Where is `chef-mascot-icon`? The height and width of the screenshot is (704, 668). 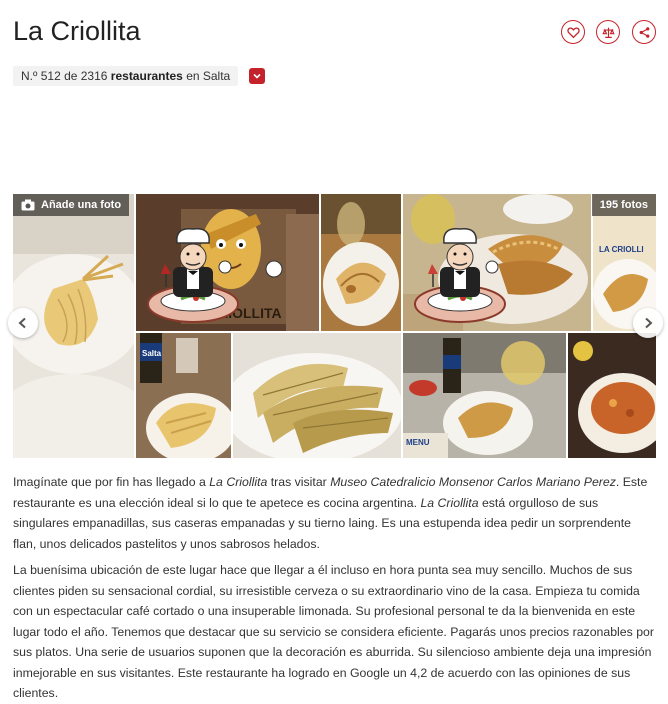
chef-mascot-icon is located at coordinates (193, 275).